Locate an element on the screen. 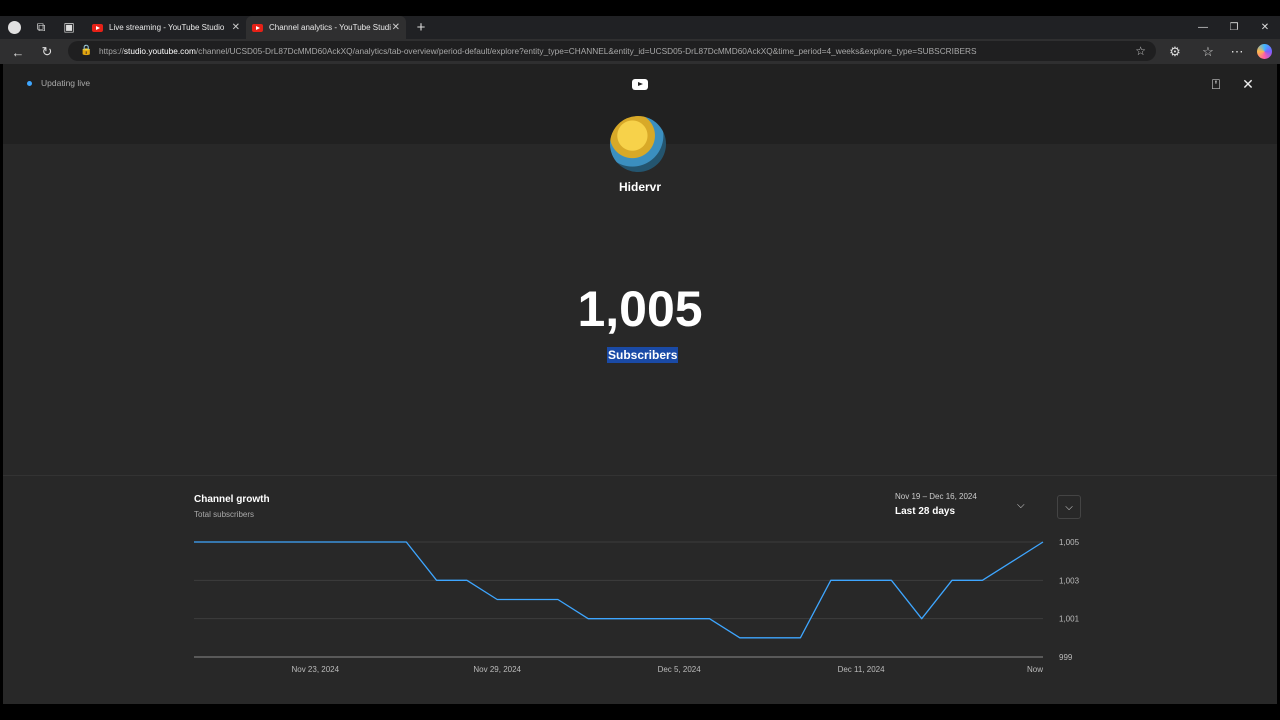 The image size is (1280, 720). tab-live-streaming: Live streaming - YouTube Studio ✕ is located at coordinates (166, 27).